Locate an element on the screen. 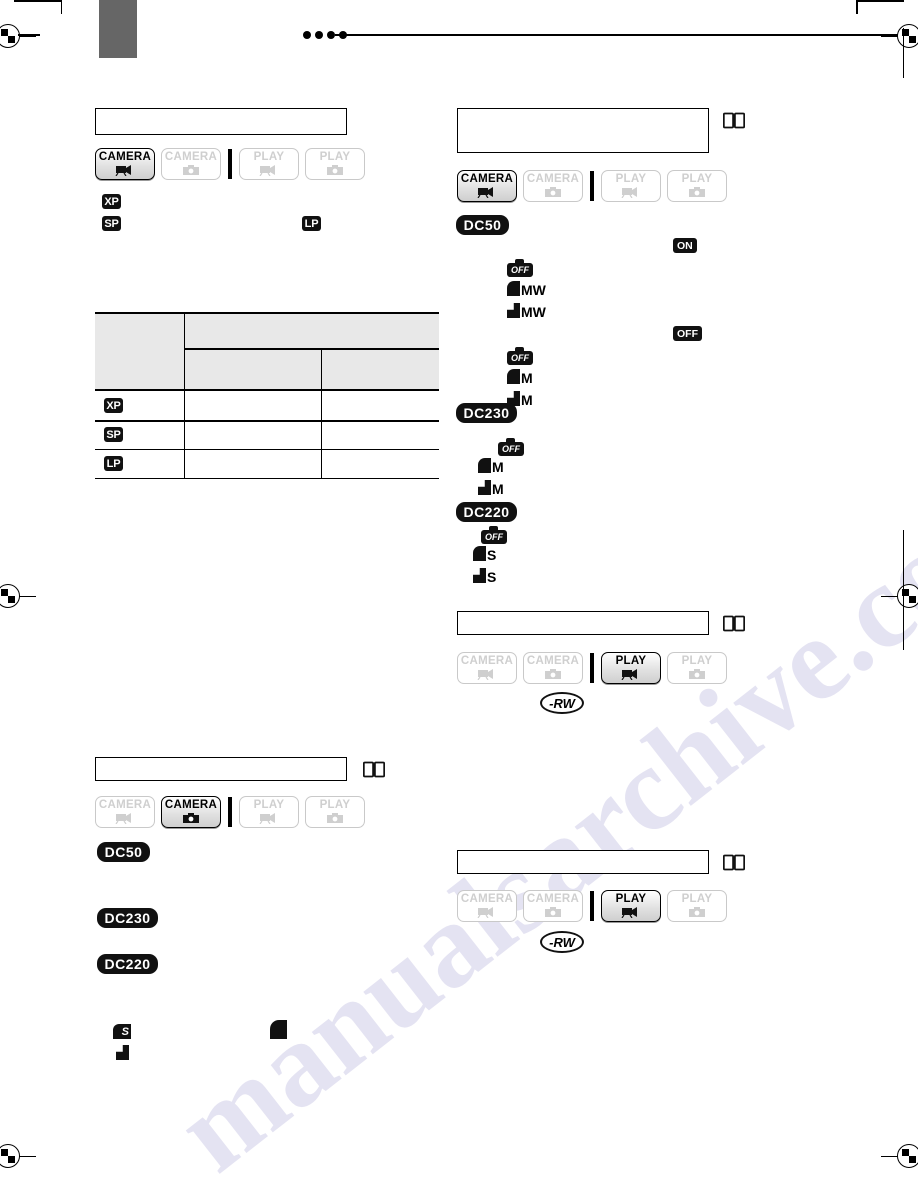 The image size is (918, 1199). quality-icon-fine-s: S is located at coordinates (485, 554).